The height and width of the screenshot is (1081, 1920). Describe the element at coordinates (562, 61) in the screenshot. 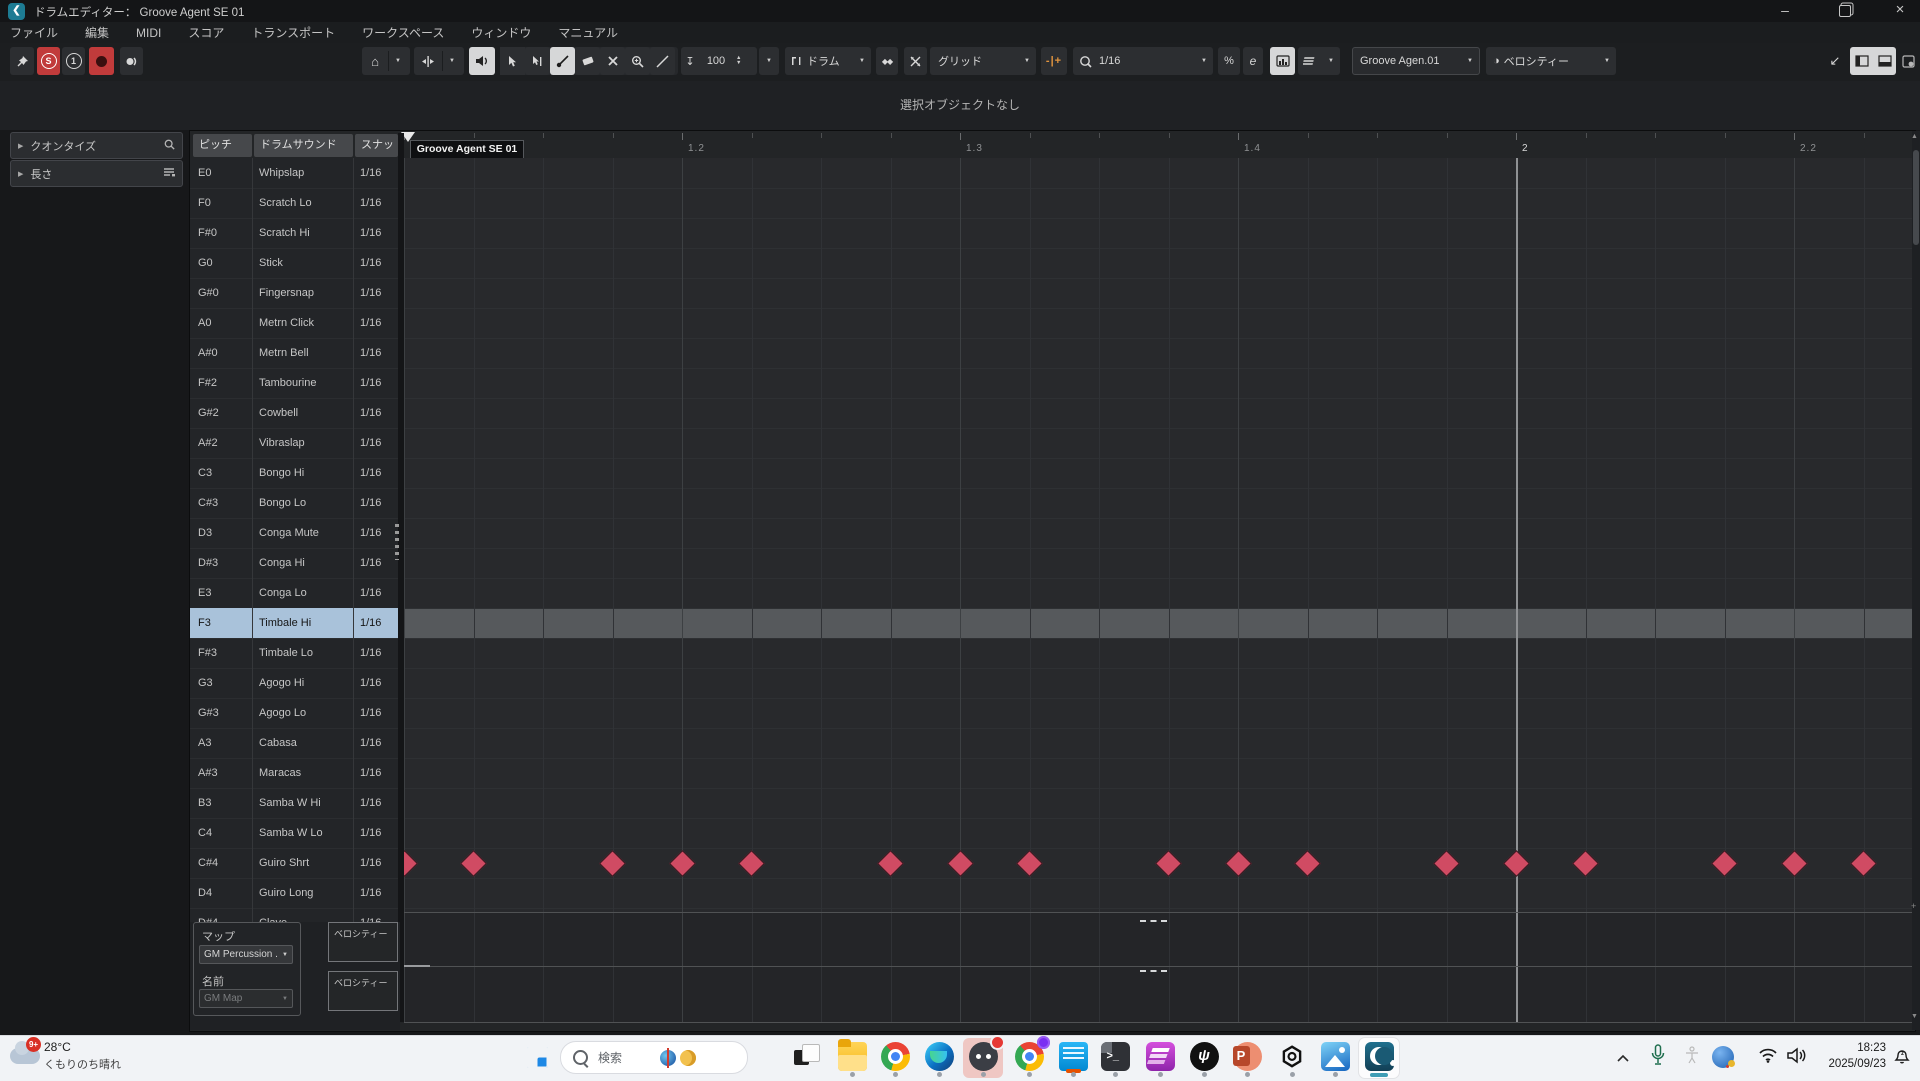

I see `drumstick-tool` at that location.